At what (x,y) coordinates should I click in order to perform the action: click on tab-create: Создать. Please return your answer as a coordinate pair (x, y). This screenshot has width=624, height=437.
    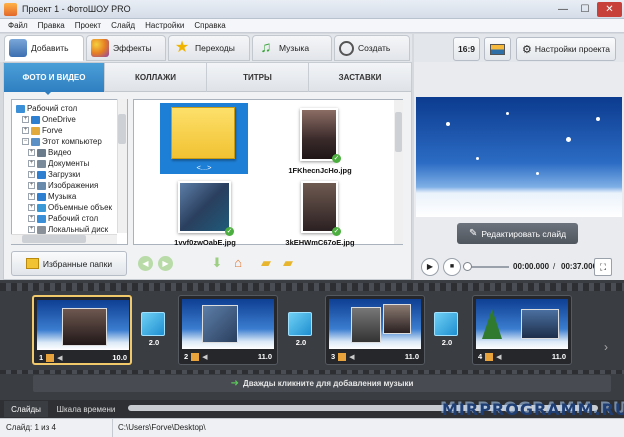
    Looking at the image, I should click on (372, 48).